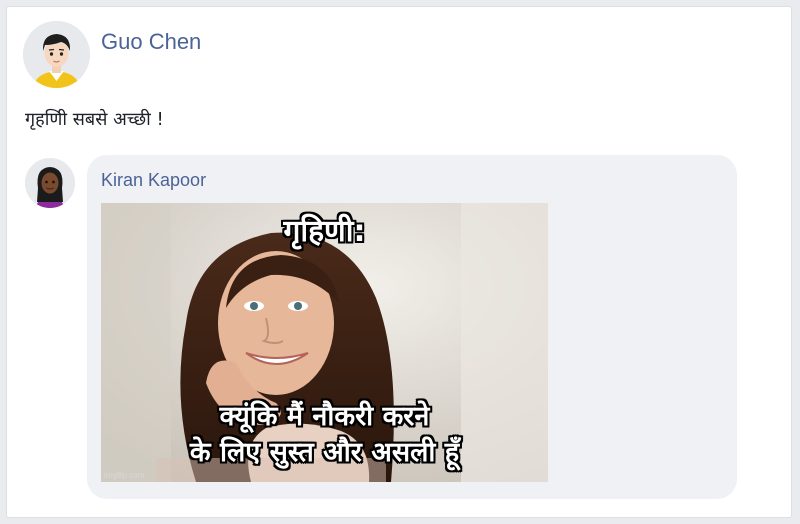 This screenshot has width=800, height=524. I want to click on male-avatar-icon, so click(56, 54).